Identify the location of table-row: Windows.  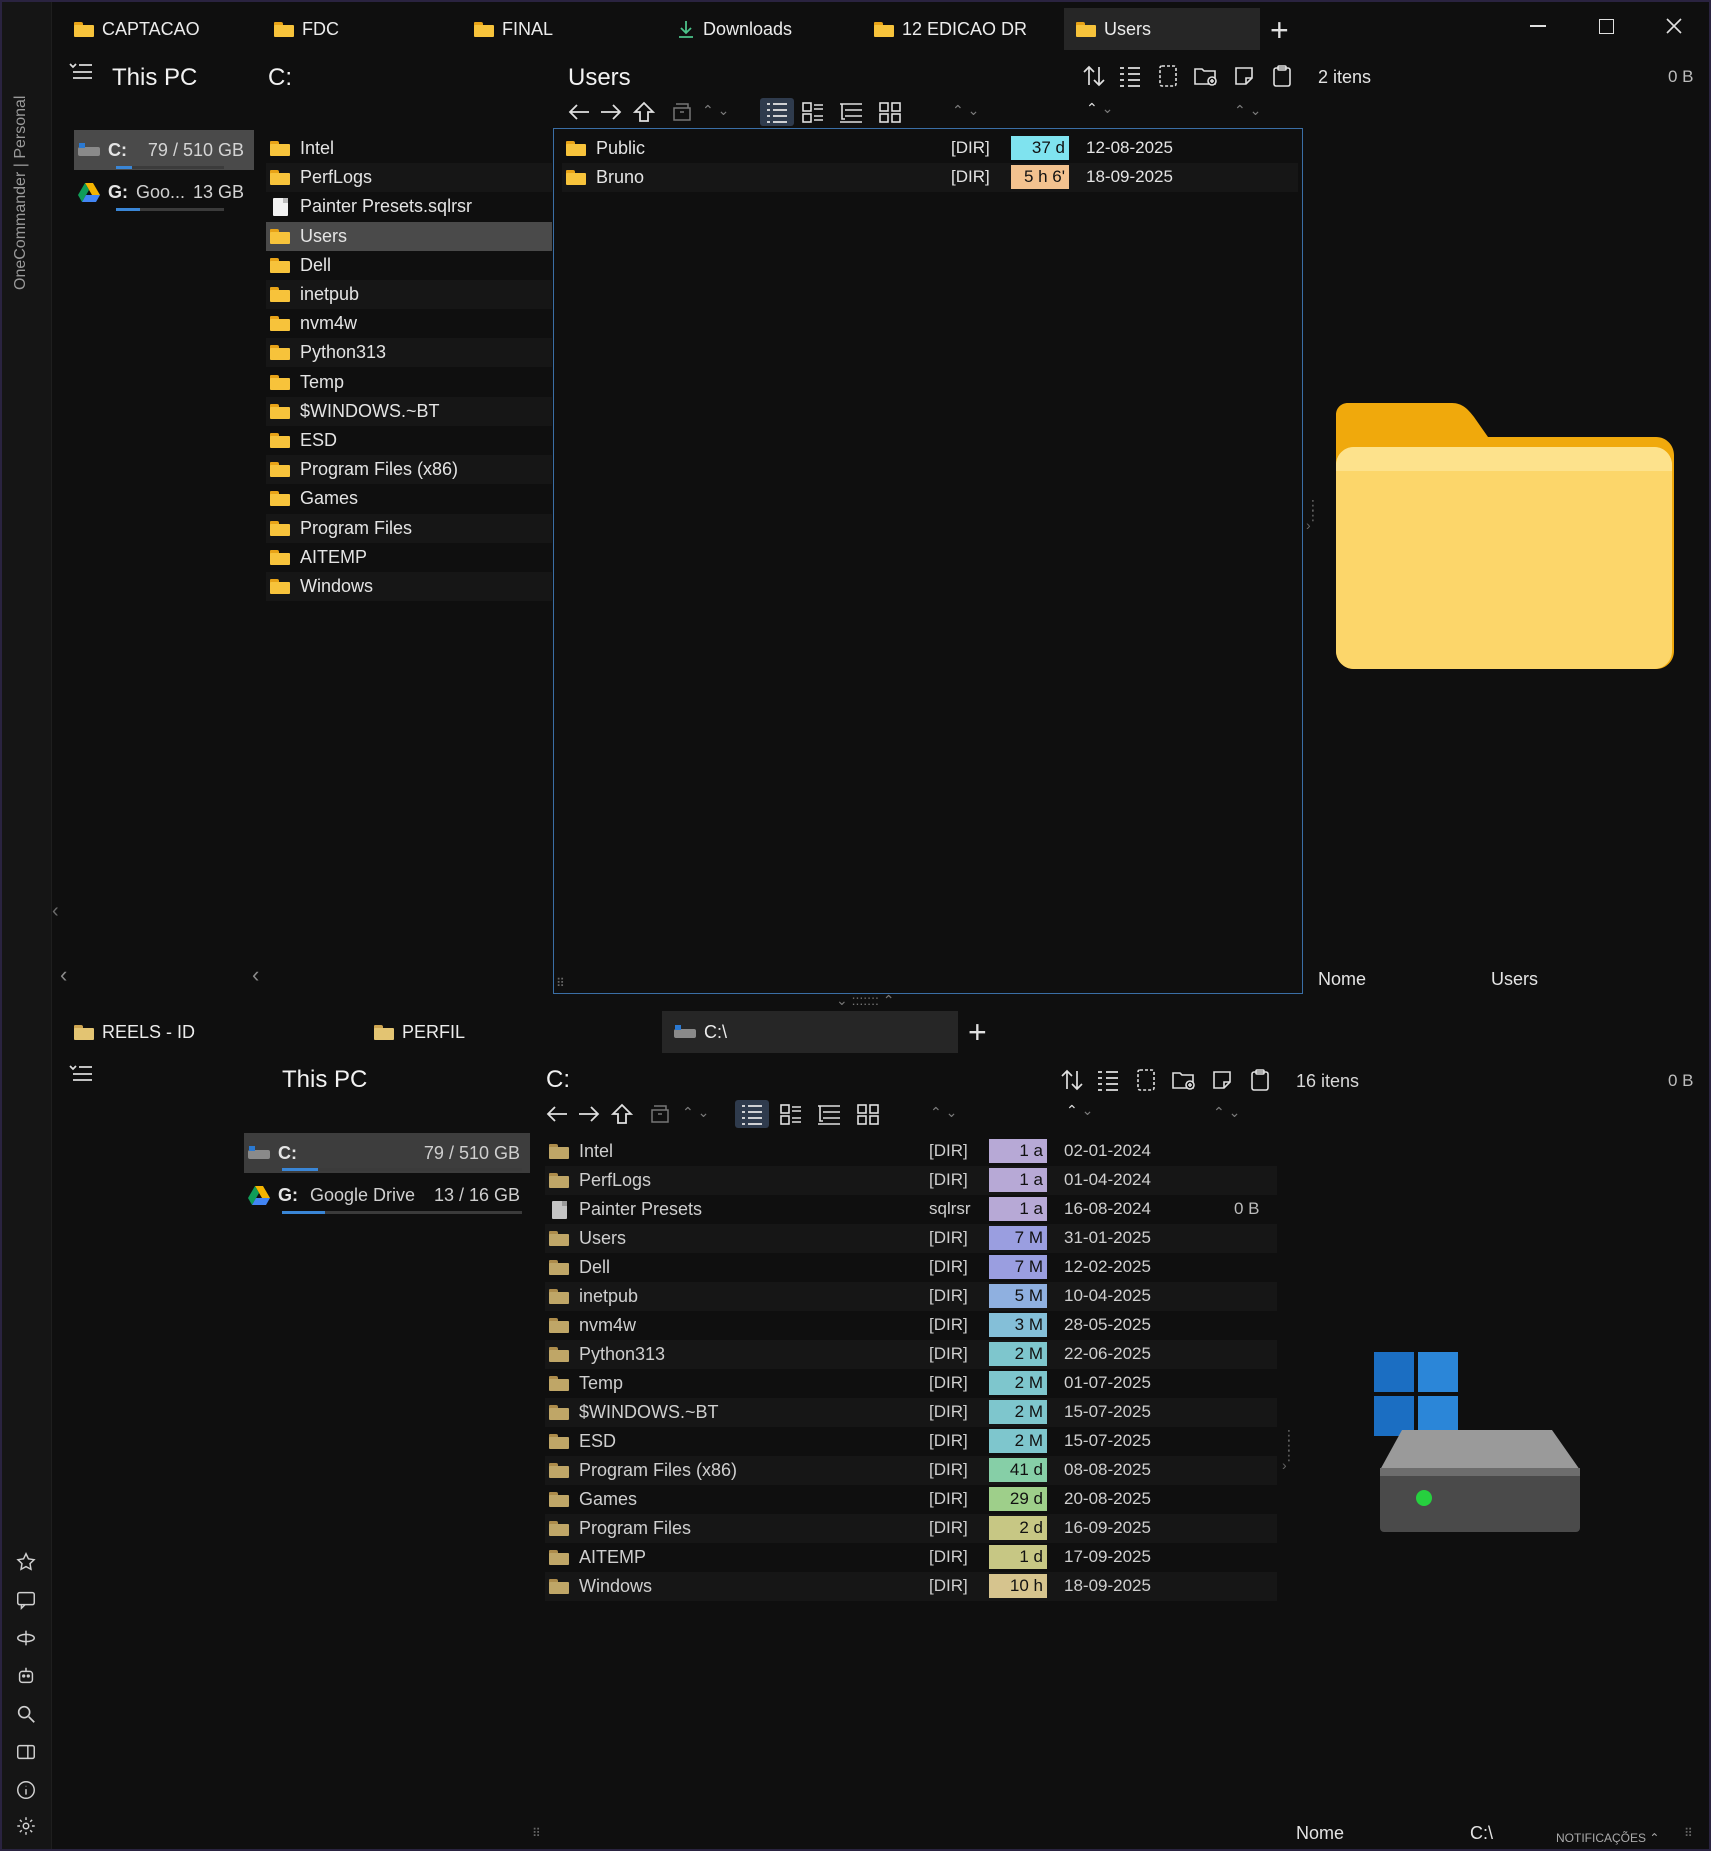
(911, 1586).